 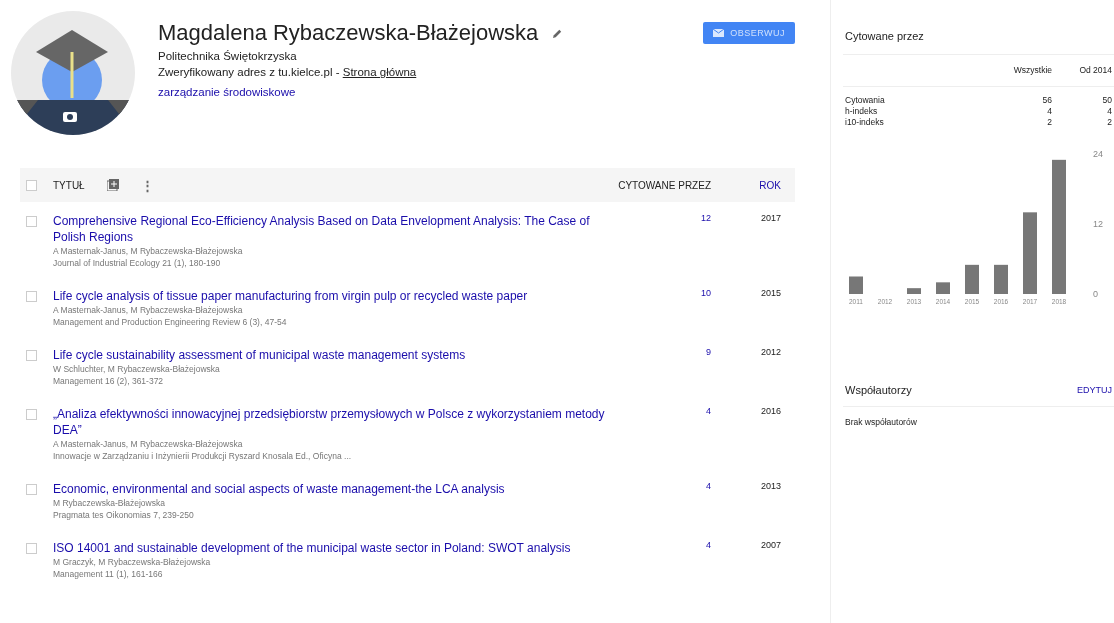 I want to click on y-tick-label: 24, so click(x=1098, y=154).